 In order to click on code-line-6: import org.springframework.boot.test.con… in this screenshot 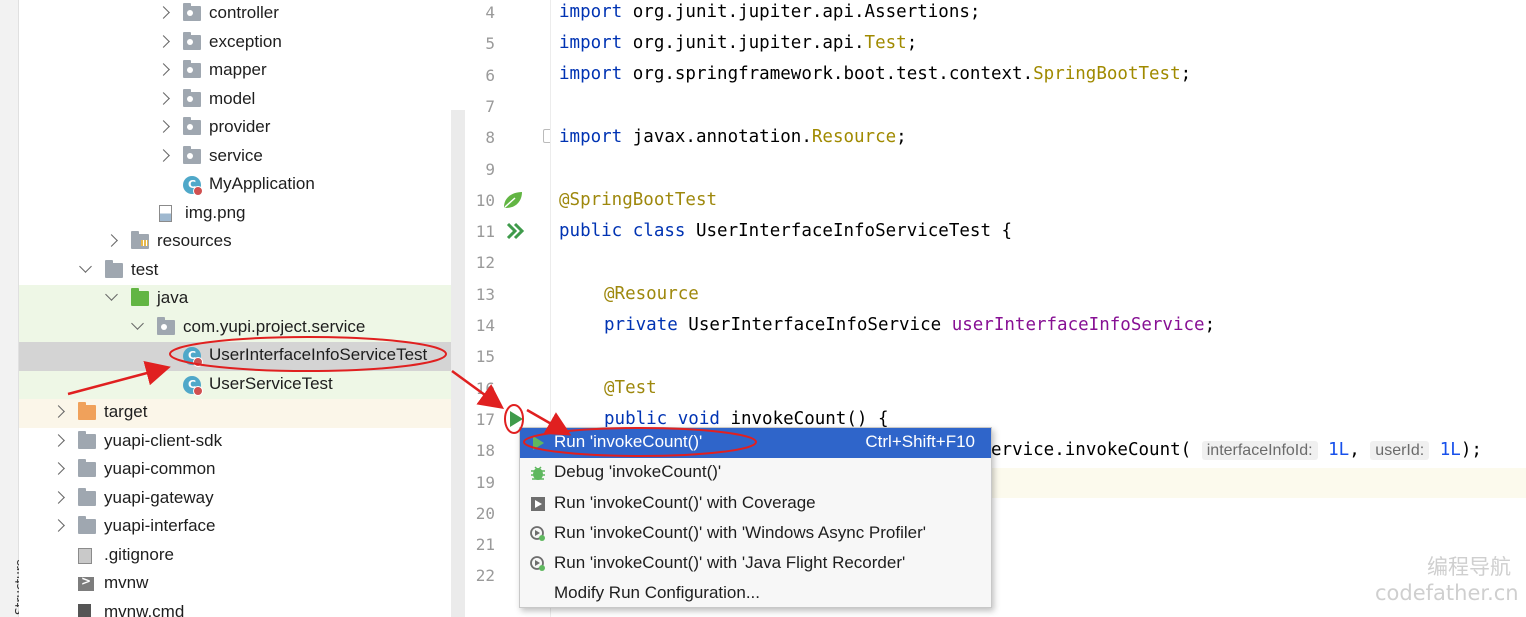, I will do `click(875, 74)`.